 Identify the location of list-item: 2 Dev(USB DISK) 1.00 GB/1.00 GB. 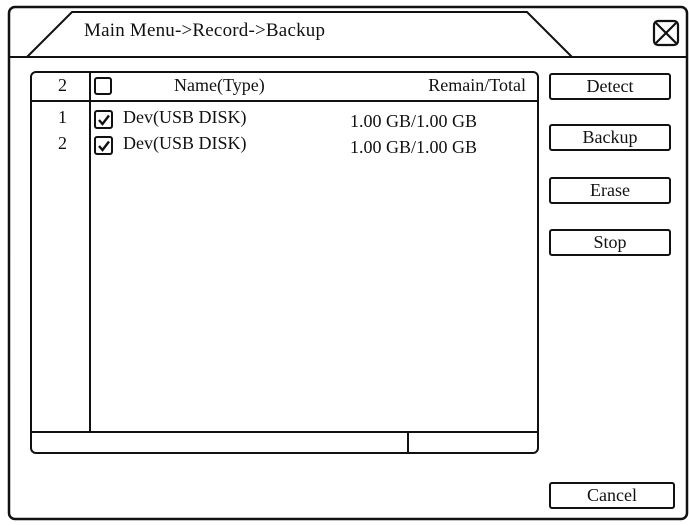
(284, 146).